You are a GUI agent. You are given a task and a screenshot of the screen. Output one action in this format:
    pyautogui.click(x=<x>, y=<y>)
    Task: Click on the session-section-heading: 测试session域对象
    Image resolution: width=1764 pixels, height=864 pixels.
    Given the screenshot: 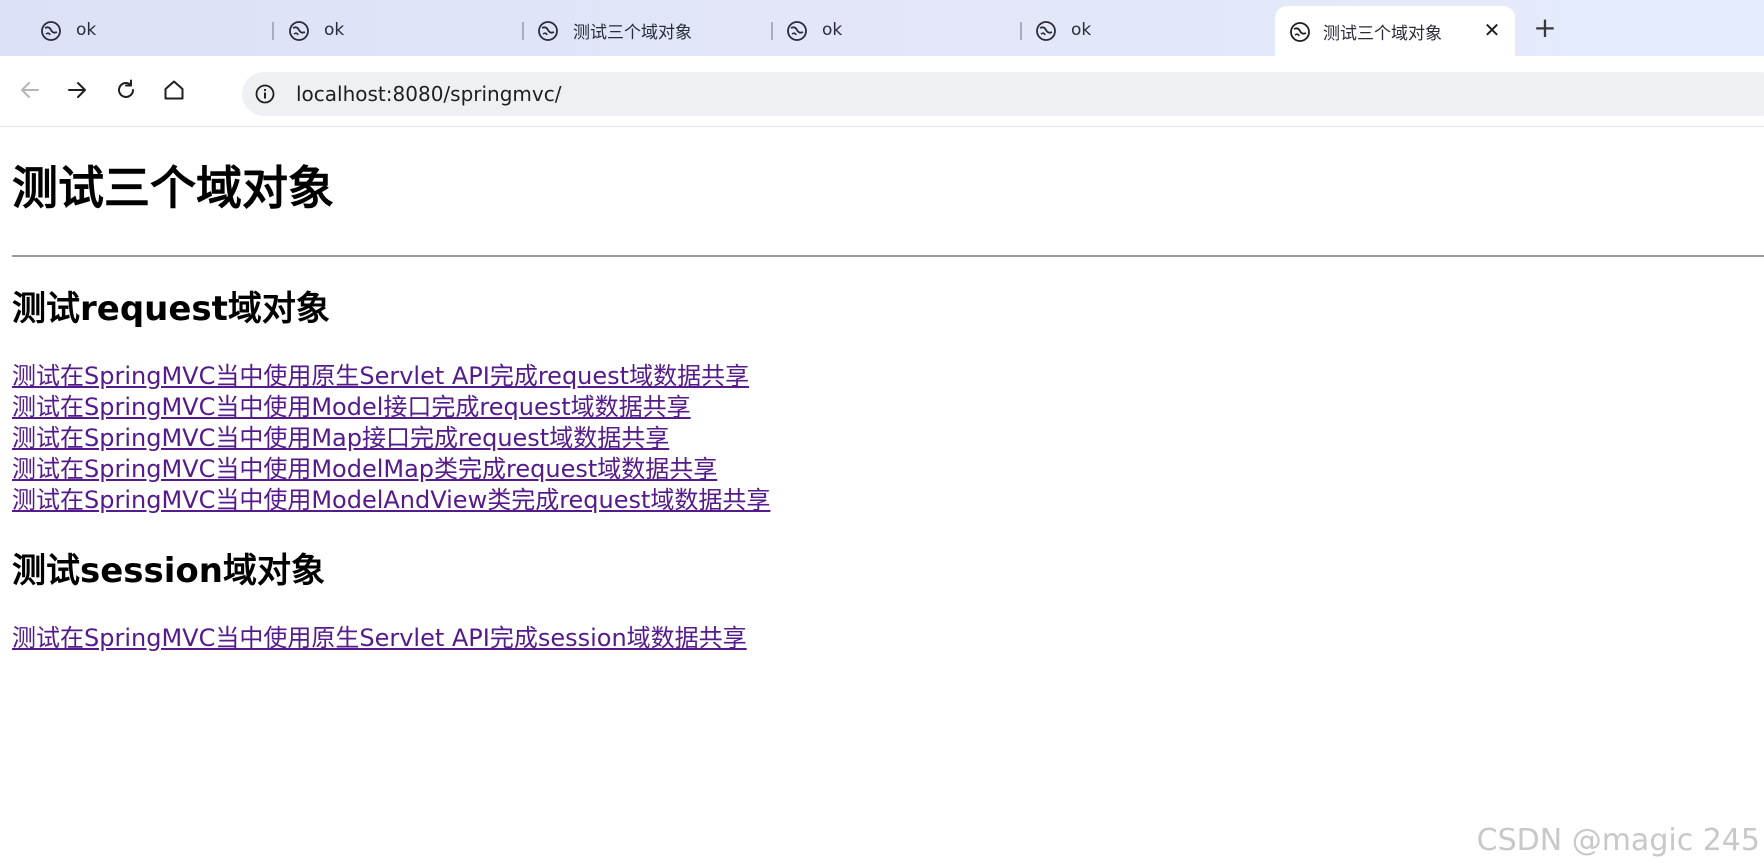 What is the action you would take?
    pyautogui.click(x=168, y=571)
    